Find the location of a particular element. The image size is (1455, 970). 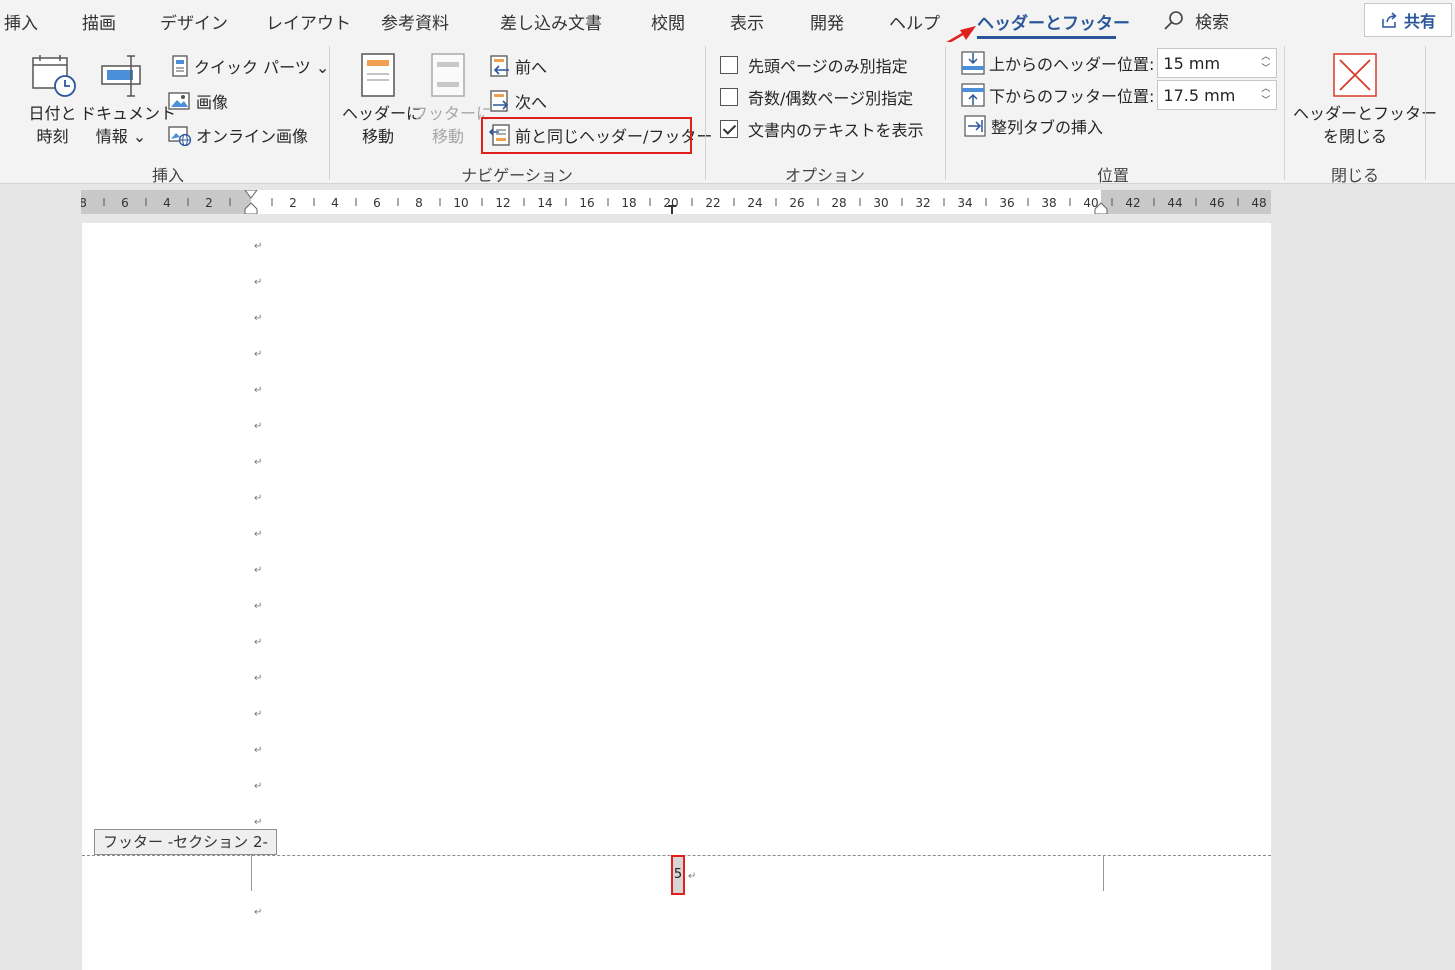

image-label: 画像 is located at coordinates (212, 102).